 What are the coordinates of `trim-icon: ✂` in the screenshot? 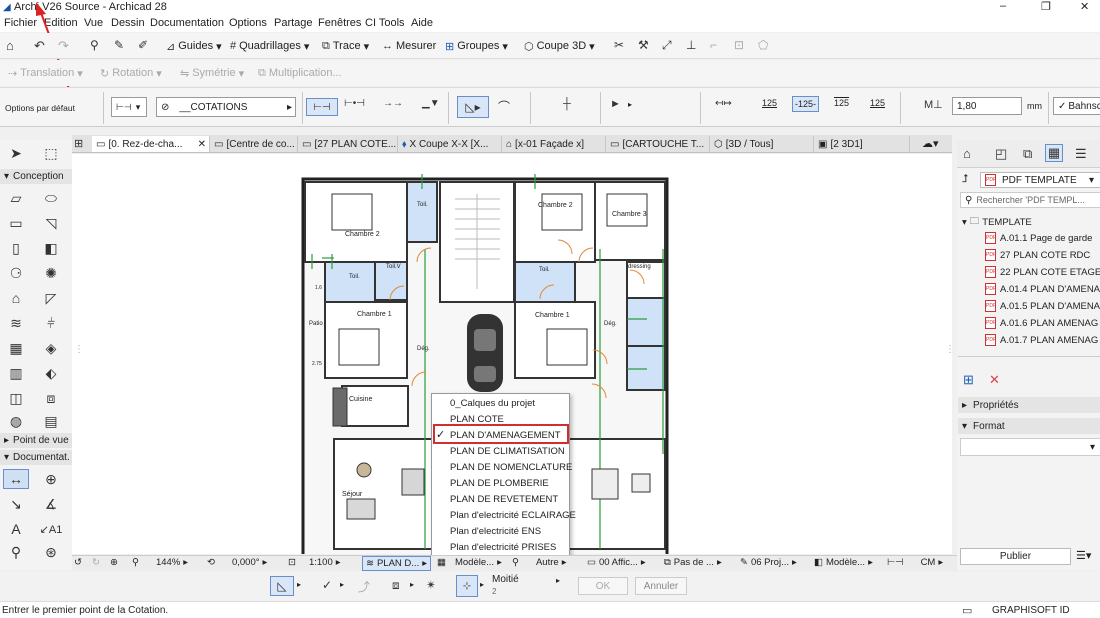 It's located at (619, 45).